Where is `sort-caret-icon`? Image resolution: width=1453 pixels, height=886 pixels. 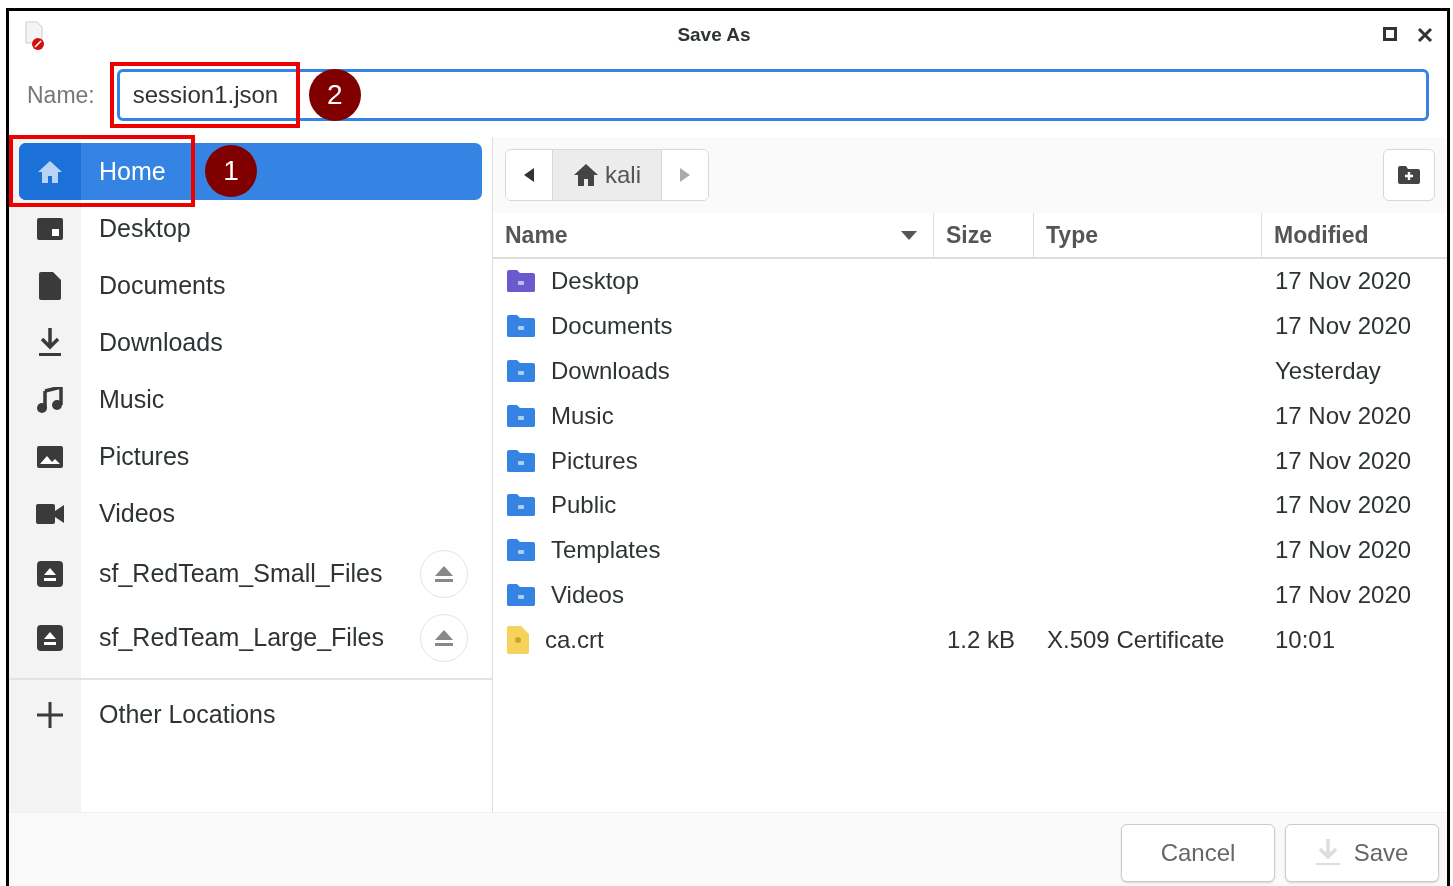 sort-caret-icon is located at coordinates (909, 235).